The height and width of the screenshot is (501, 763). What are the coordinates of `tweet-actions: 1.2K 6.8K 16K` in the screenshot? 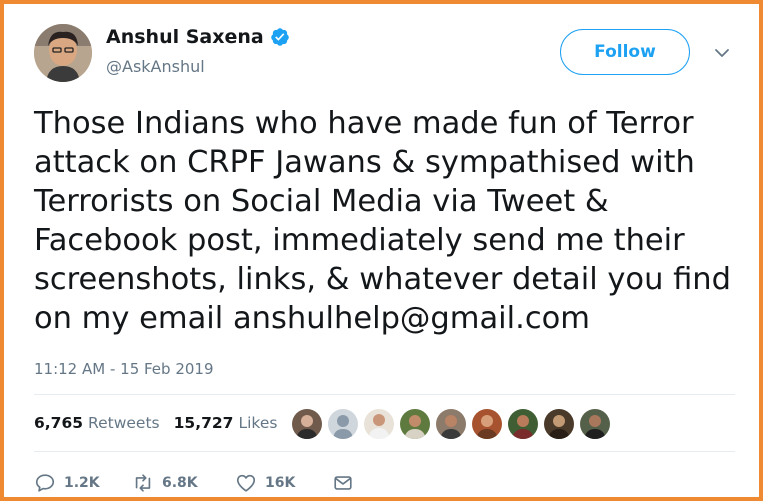 It's located at (194, 483).